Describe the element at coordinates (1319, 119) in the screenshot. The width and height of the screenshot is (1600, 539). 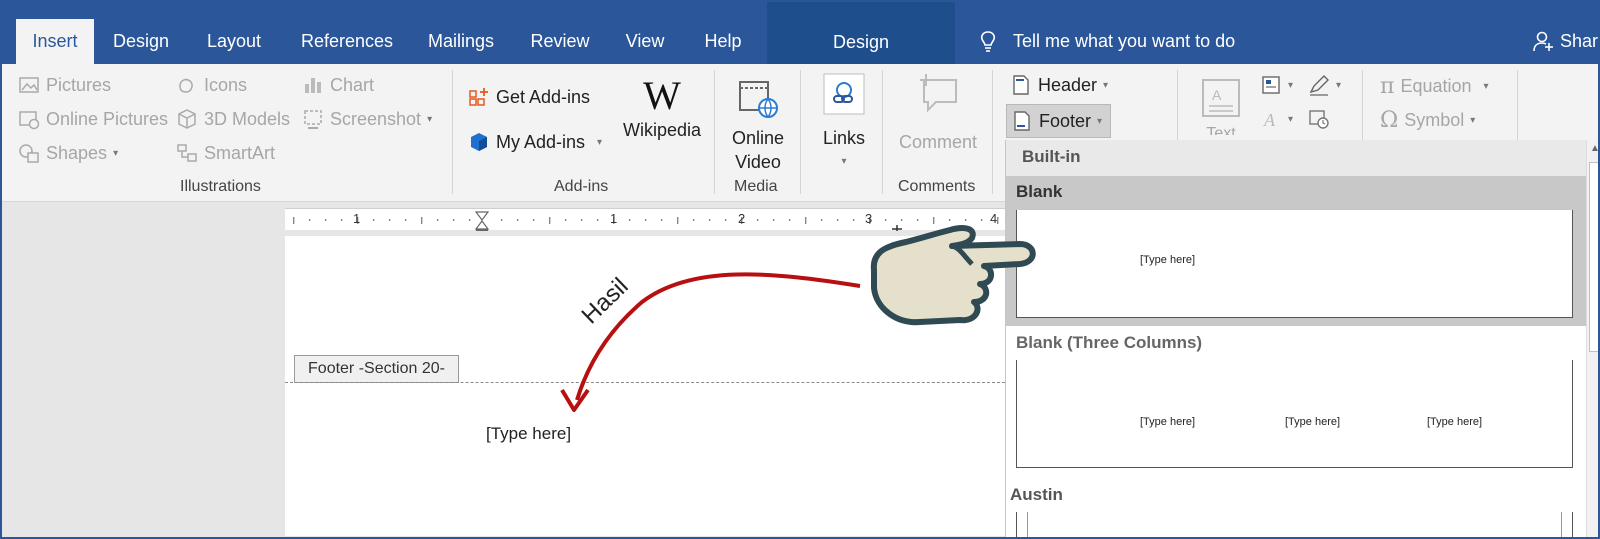
I see `date-time-button` at that location.